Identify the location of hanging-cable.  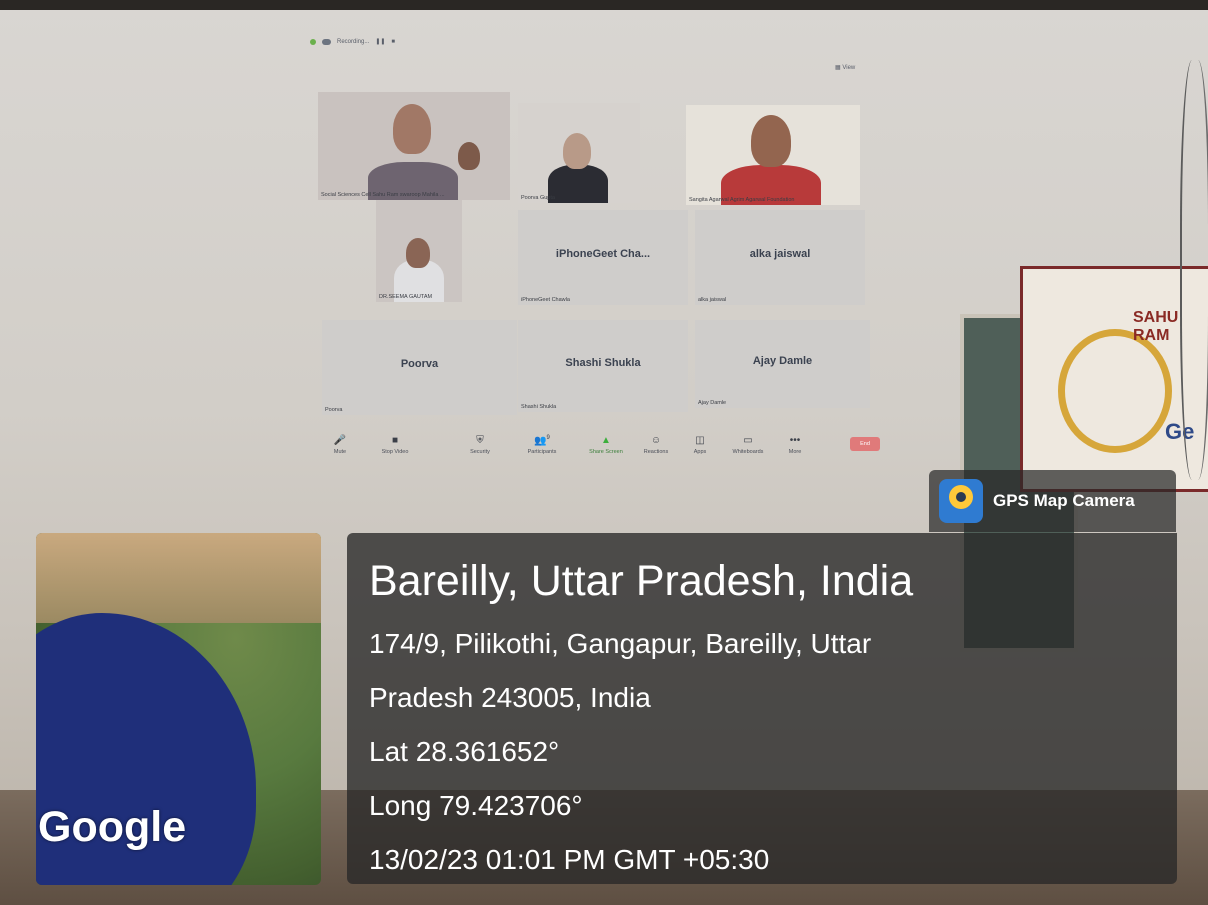
(1194, 270).